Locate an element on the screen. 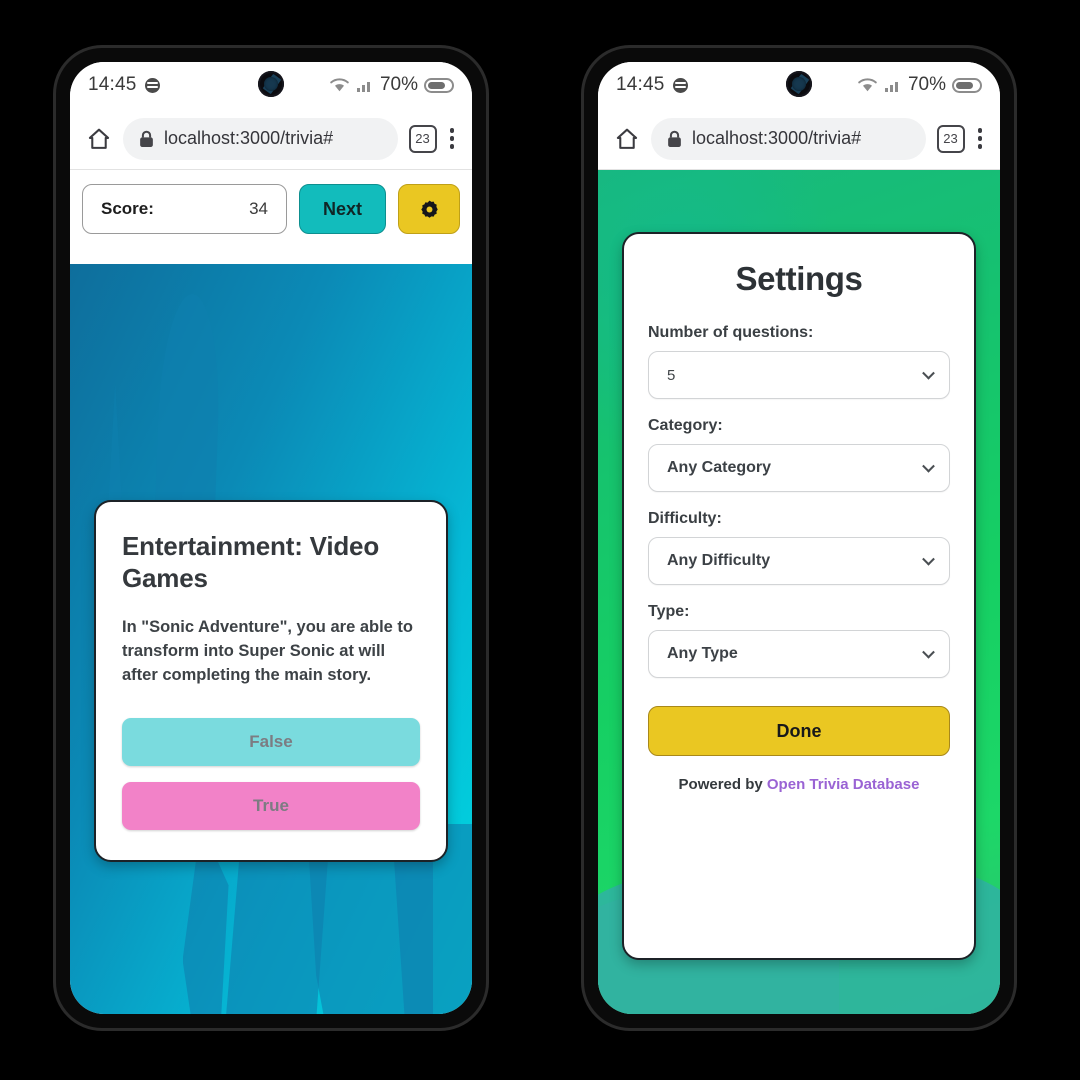 This screenshot has width=1080, height=1080. select-value: Any Difficulty is located at coordinates (719, 560).